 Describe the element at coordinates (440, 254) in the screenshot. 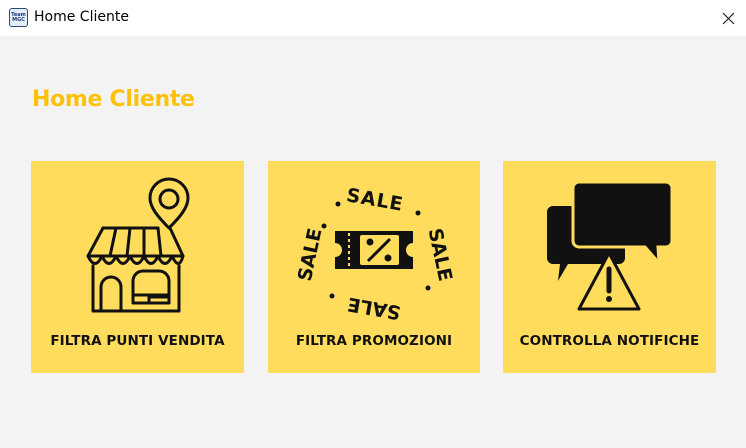

I see `sale-text-right: SALE` at that location.